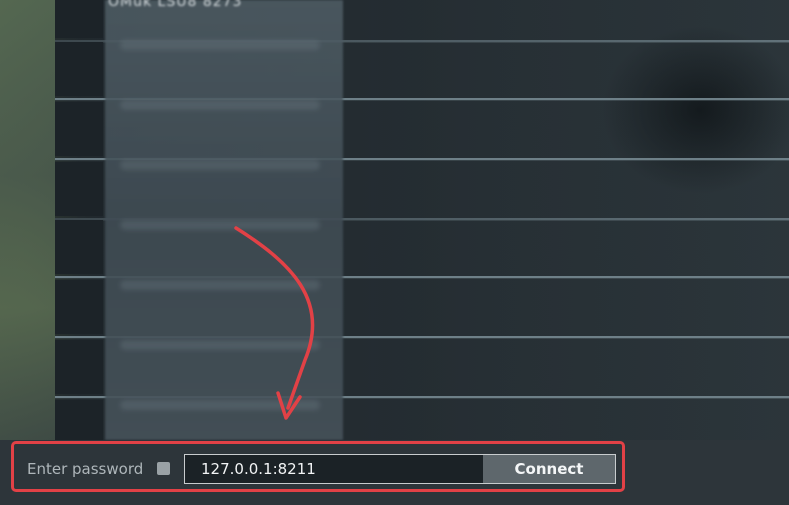 The width and height of the screenshot is (789, 505). Describe the element at coordinates (27, 220) in the screenshot. I see `left-scenery` at that location.